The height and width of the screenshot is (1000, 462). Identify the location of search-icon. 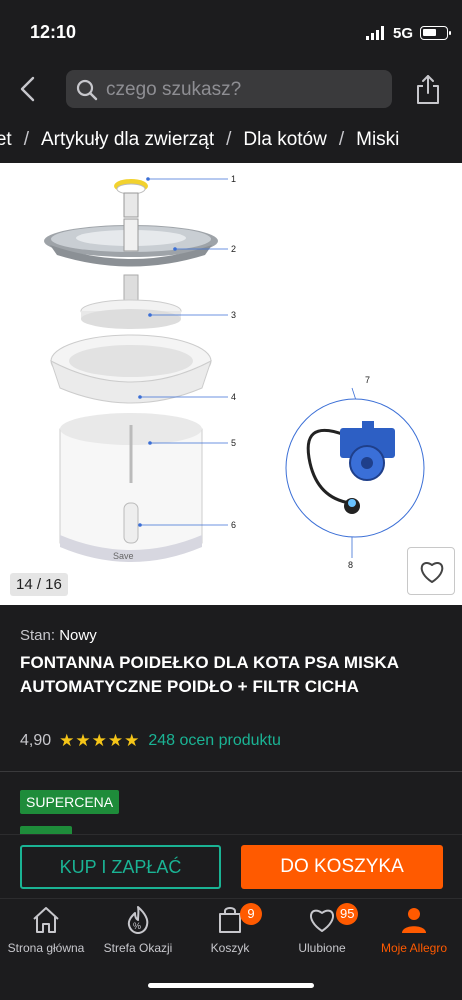
(87, 90).